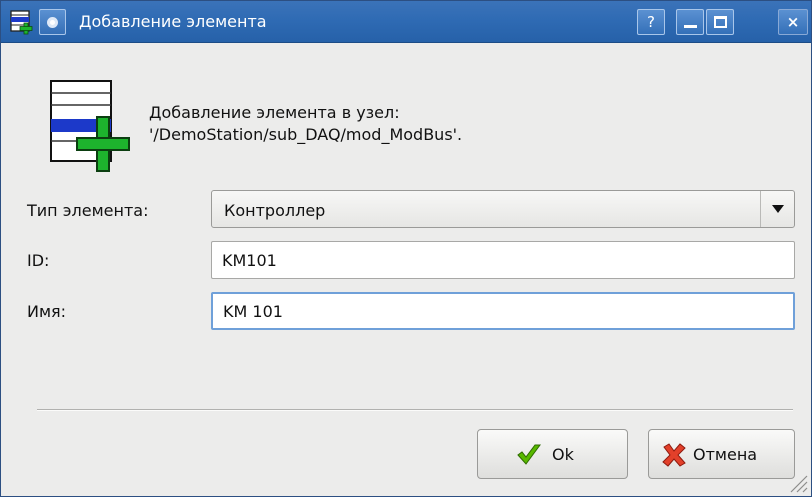  What do you see at coordinates (38, 260) in the screenshot?
I see `id-label: ID:` at bounding box center [38, 260].